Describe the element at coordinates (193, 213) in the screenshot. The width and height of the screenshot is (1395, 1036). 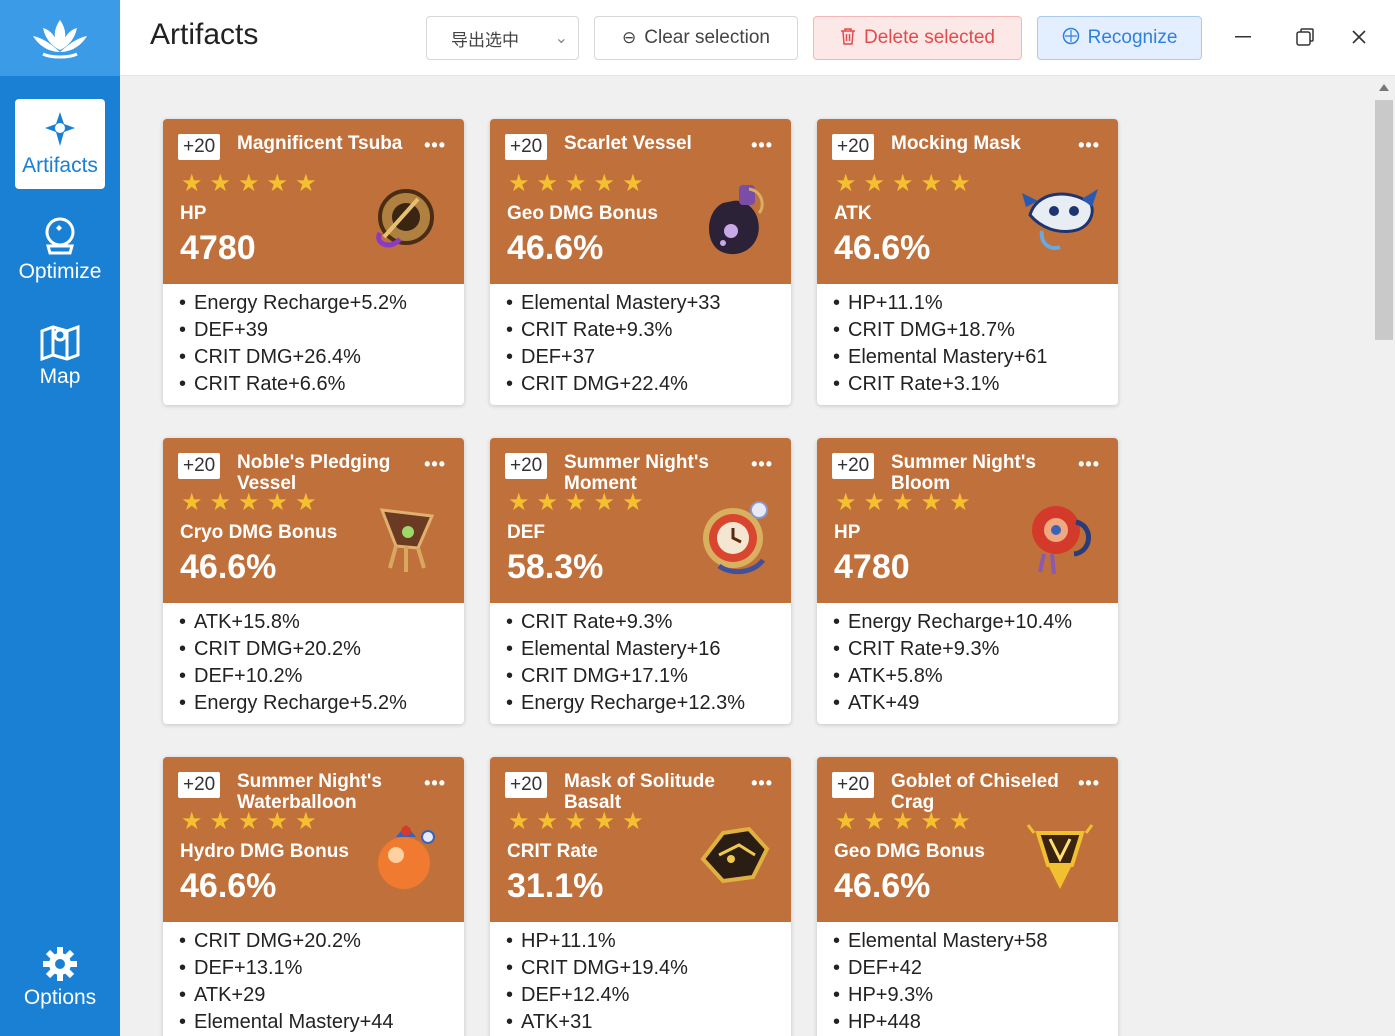
I see `main-stat-name: HP` at that location.